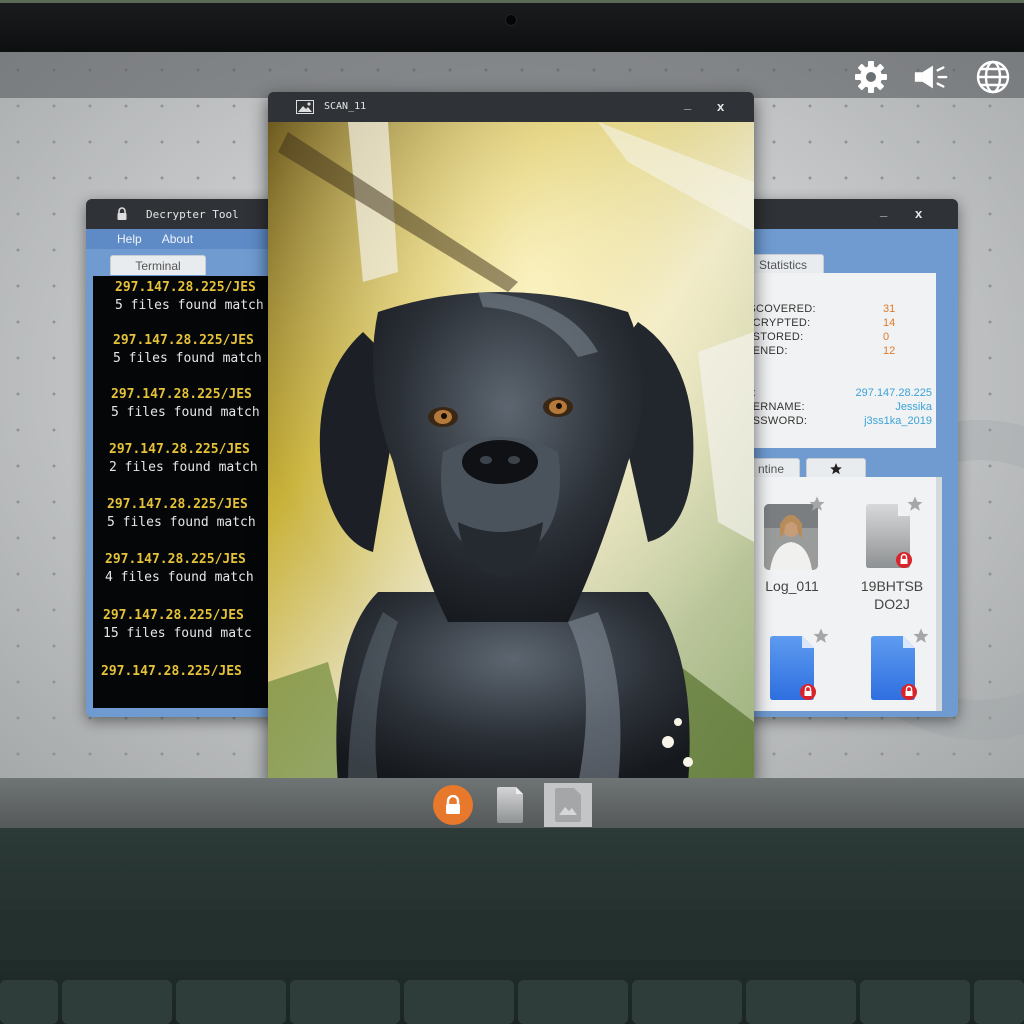 Image resolution: width=1024 pixels, height=1024 pixels. I want to click on terminal-entry: 297.147.28.225/JES 4 files found match, so click(179, 568).